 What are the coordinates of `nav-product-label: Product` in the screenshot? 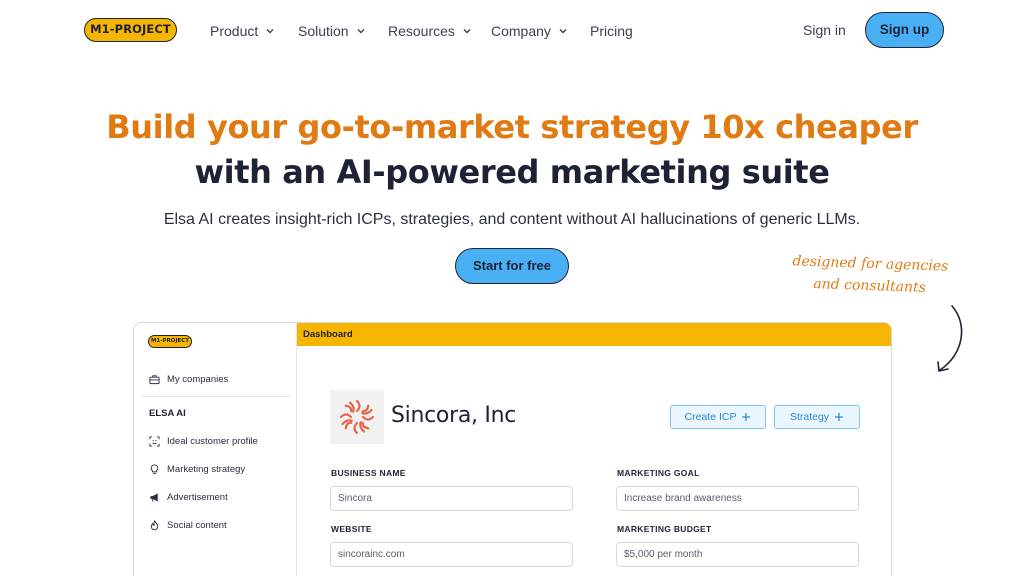 It's located at (234, 31).